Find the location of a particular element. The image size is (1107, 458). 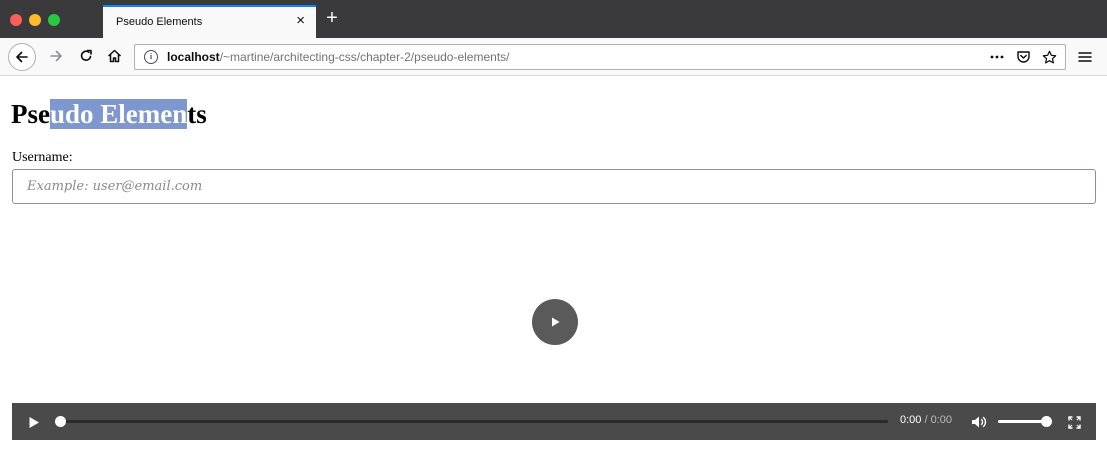

volume-icon is located at coordinates (978, 422).